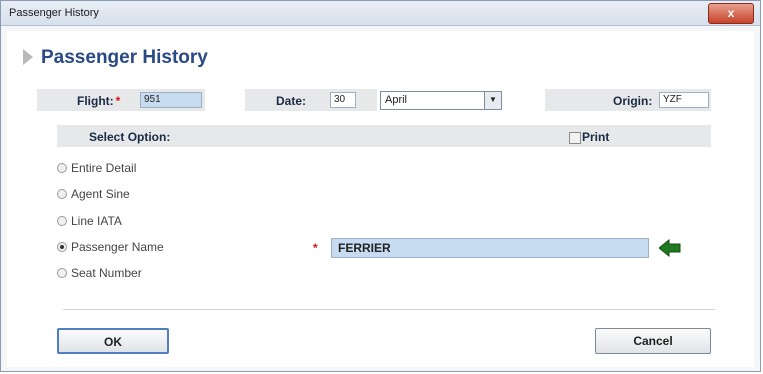 Image resolution: width=763 pixels, height=374 pixels. What do you see at coordinates (291, 101) in the screenshot?
I see `date-label: Date:` at bounding box center [291, 101].